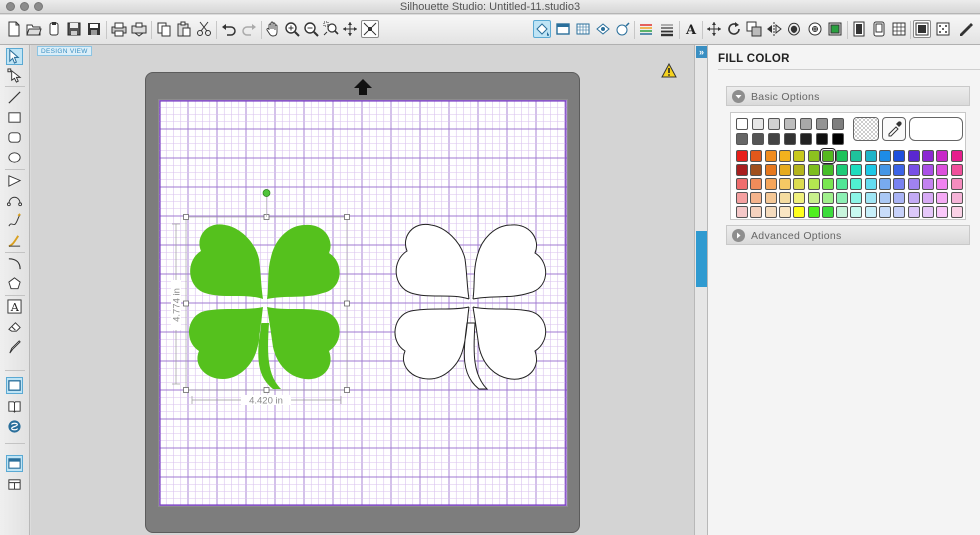 This screenshot has height=535, width=980. What do you see at coordinates (866, 129) in the screenshot?
I see `no-fill-swatch` at bounding box center [866, 129].